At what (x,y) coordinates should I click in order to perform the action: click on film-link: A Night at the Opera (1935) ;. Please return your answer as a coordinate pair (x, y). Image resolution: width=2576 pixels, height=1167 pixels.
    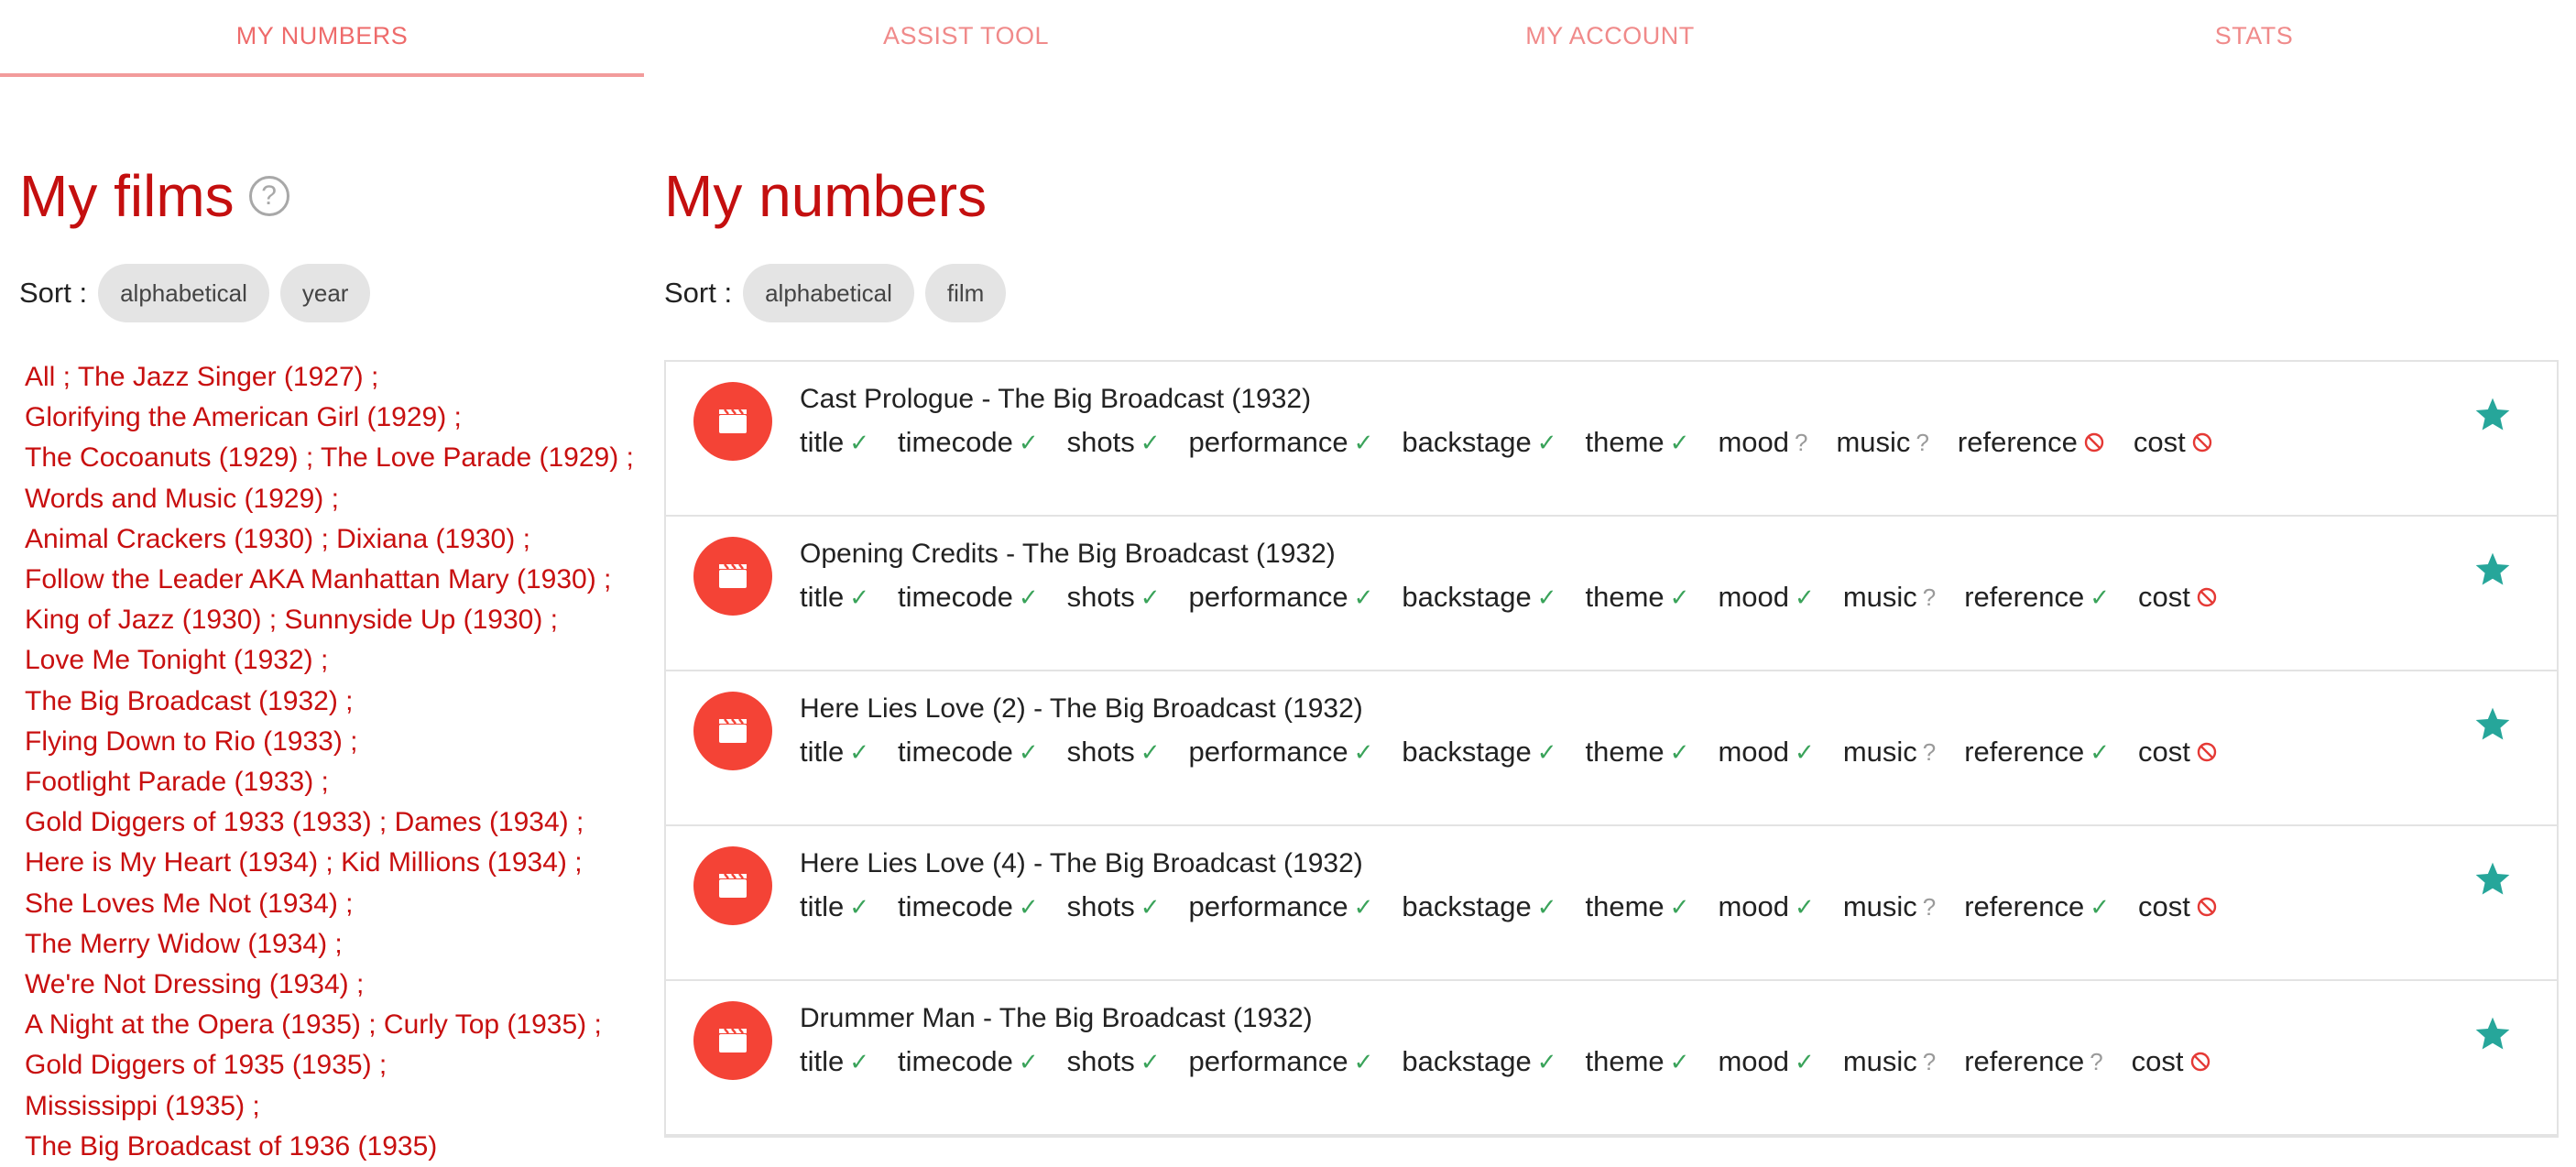
    Looking at the image, I should click on (201, 1024).